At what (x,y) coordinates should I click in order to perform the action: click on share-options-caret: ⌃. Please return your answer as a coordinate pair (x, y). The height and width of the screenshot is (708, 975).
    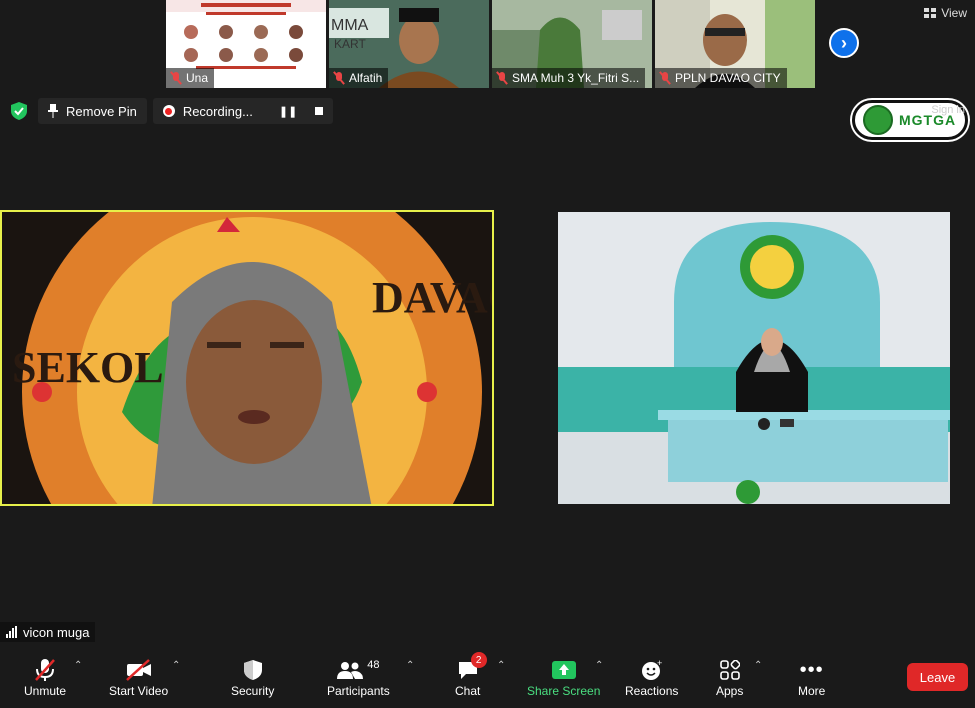
    Looking at the image, I should click on (599, 665).